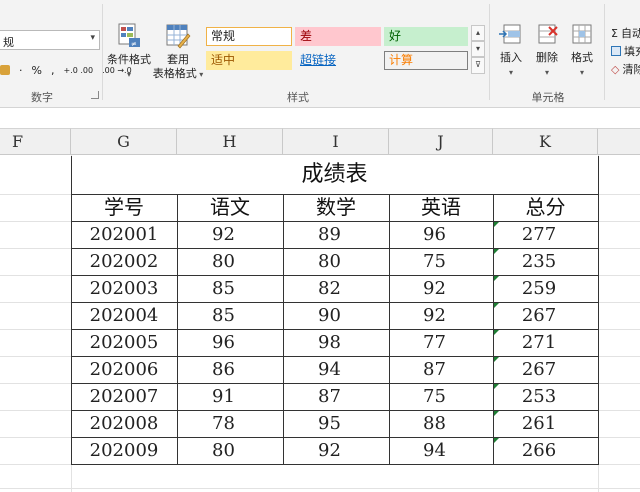 This screenshot has width=640, height=492. What do you see at coordinates (441, 141) in the screenshot?
I see `column-header-j: J` at bounding box center [441, 141].